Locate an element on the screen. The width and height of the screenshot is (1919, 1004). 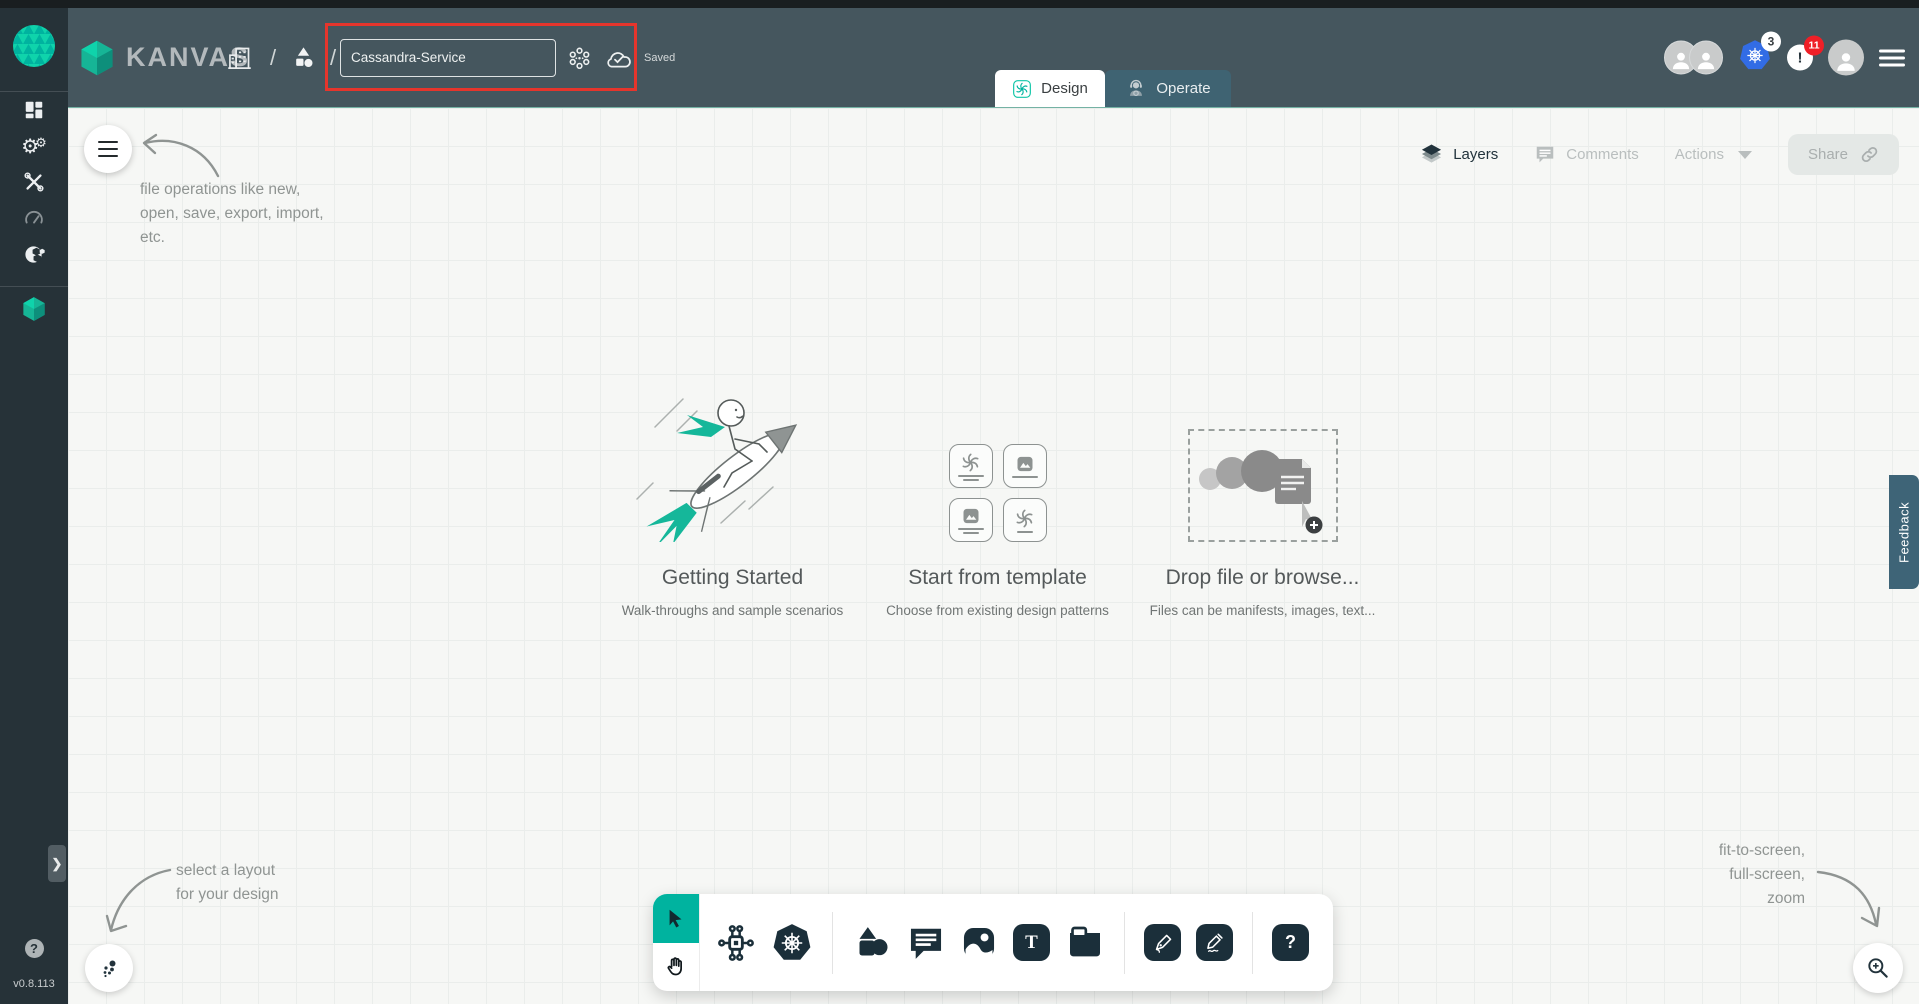
circuit-icon is located at coordinates (736, 942).